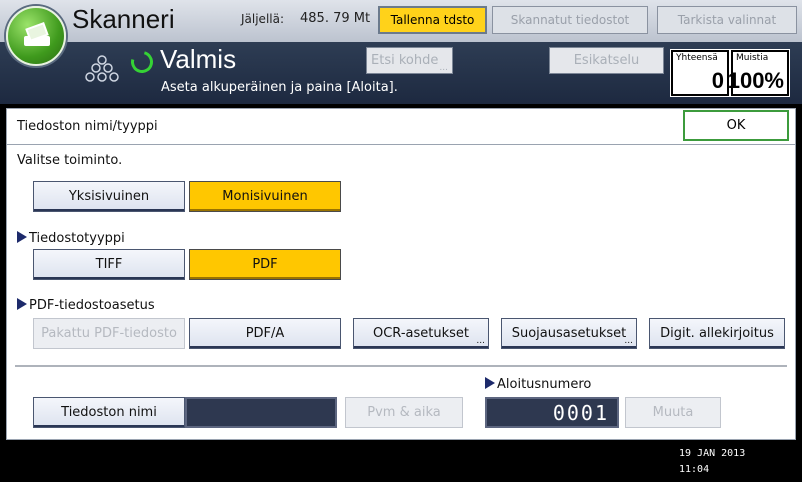 The image size is (802, 482). I want to click on memory-counter-label: Muistia, so click(752, 58).